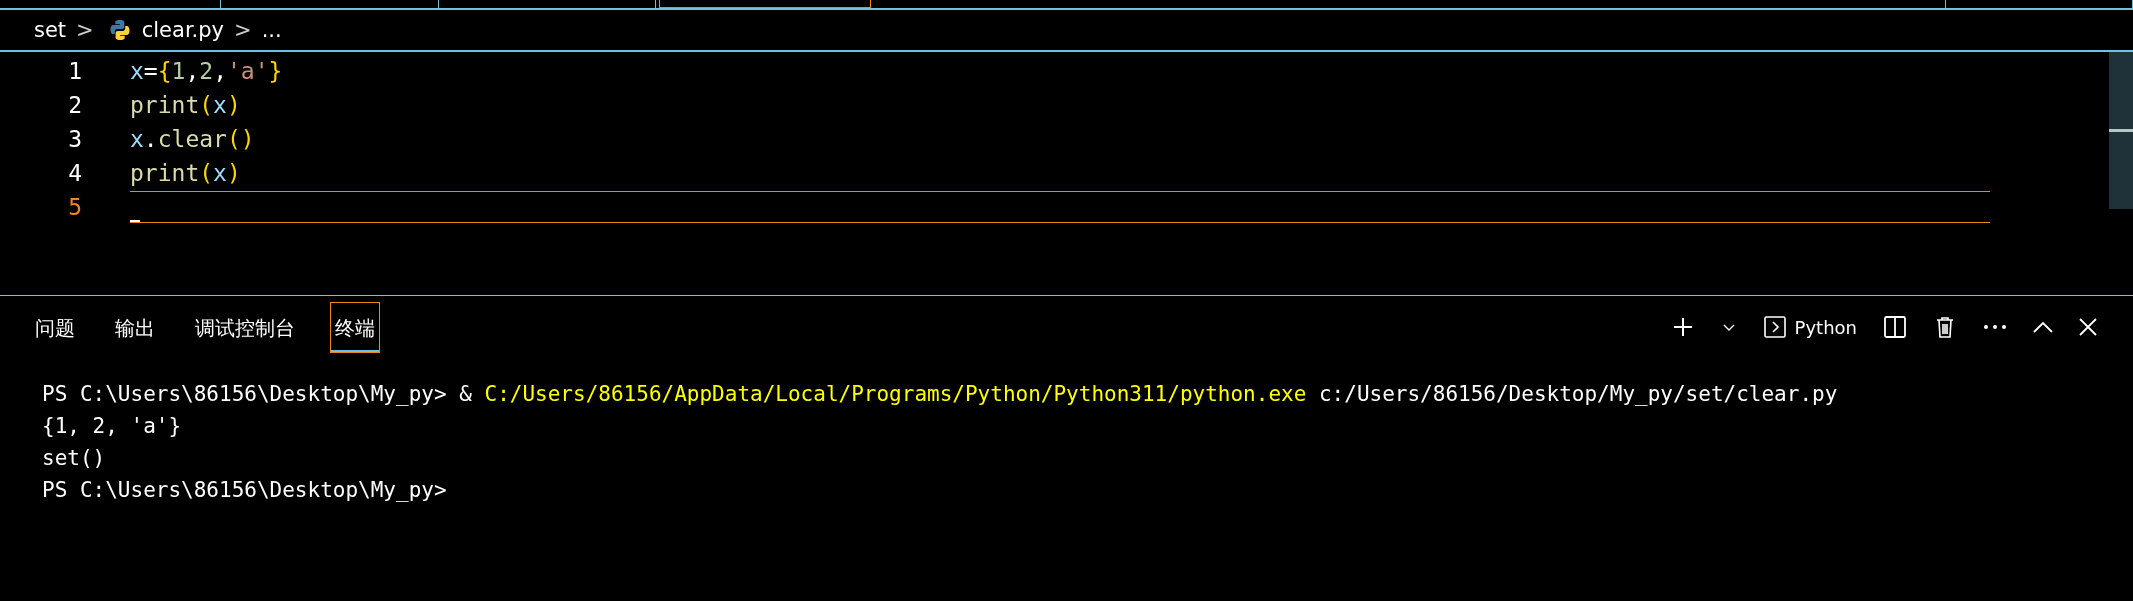 The width and height of the screenshot is (2133, 601). I want to click on editor-tab, so click(765, 4).